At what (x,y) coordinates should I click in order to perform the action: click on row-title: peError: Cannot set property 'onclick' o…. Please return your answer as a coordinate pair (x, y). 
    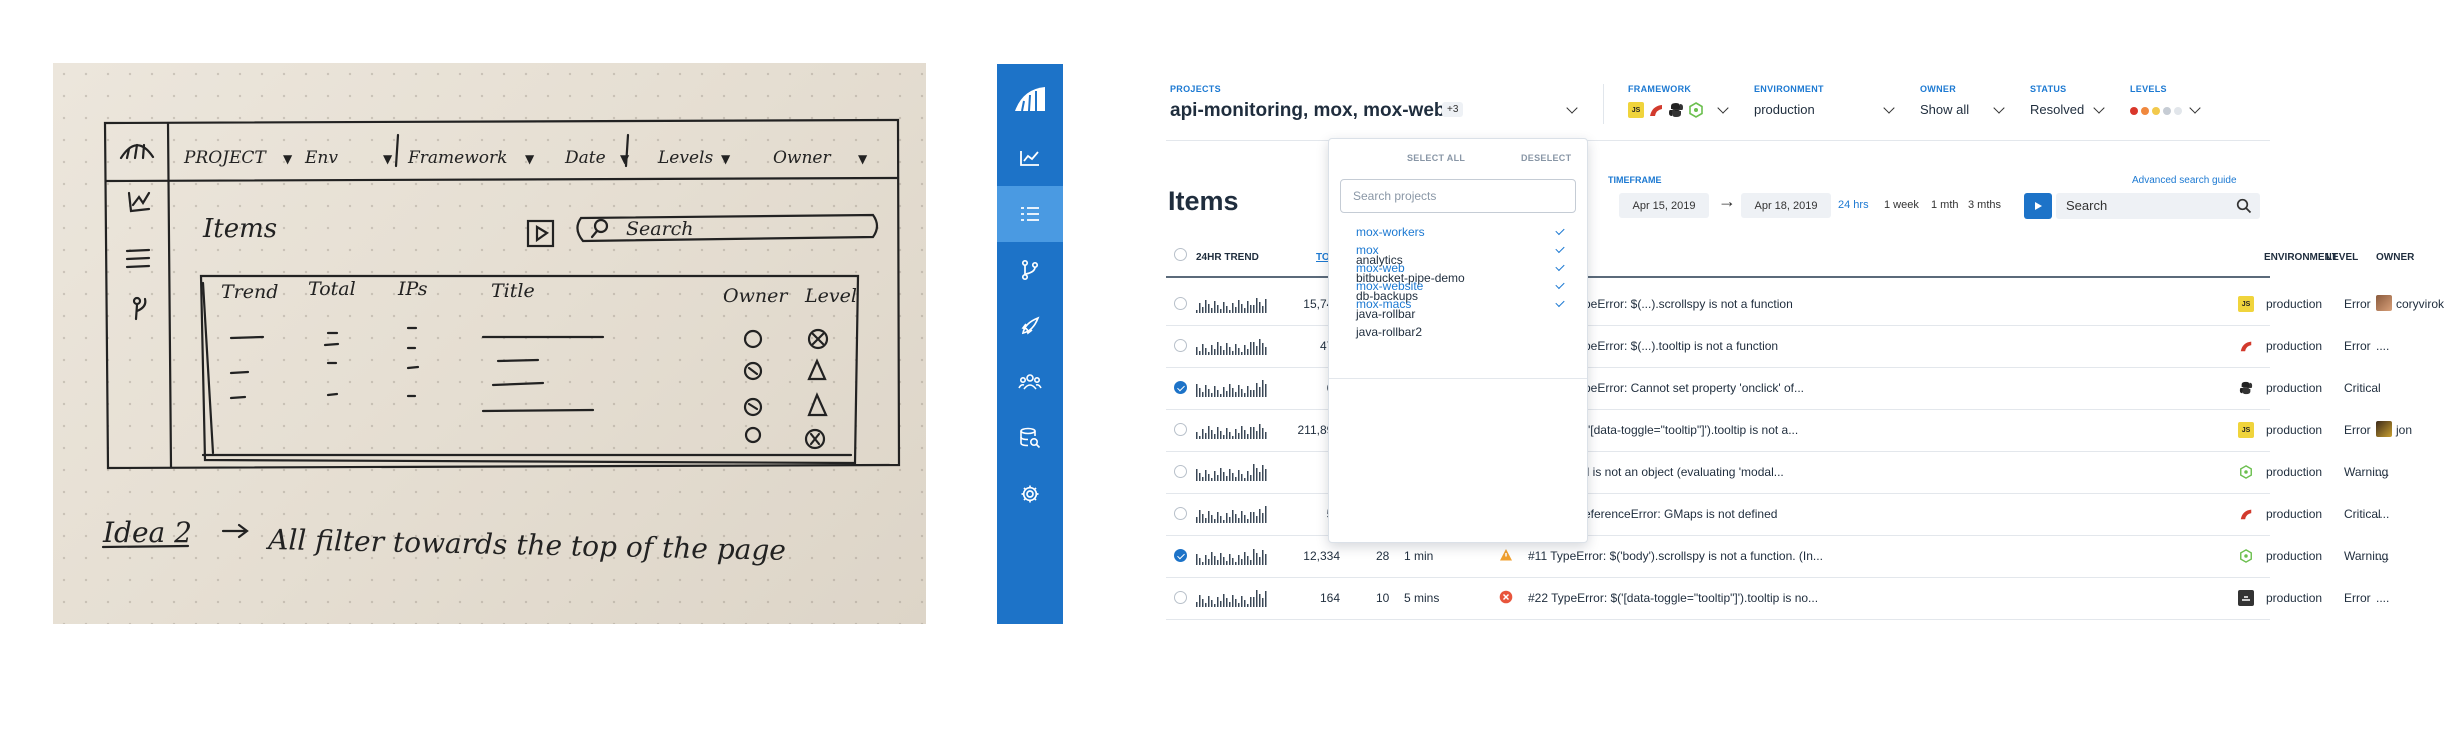
    Looking at the image, I should click on (1694, 388).